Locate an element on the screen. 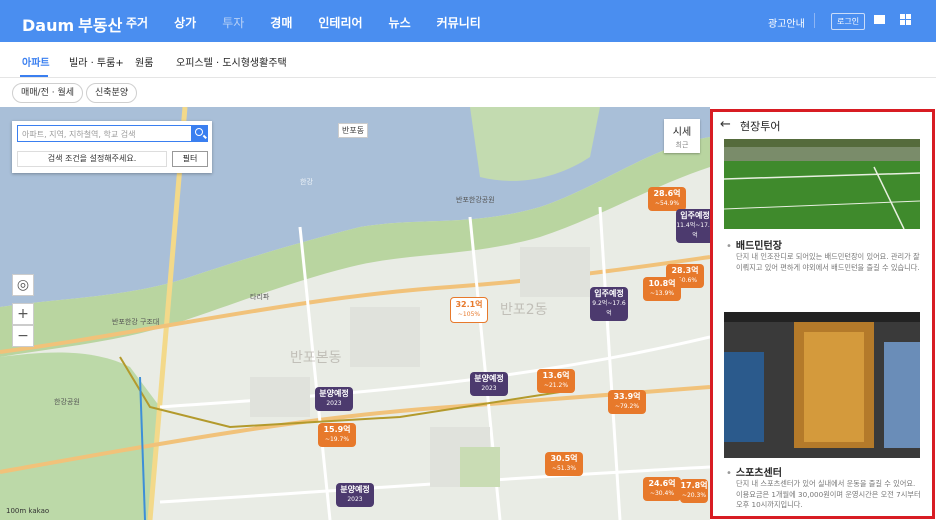 The image size is (936, 520). tab-villa: 빌라 · 투룸+ is located at coordinates (96, 61).